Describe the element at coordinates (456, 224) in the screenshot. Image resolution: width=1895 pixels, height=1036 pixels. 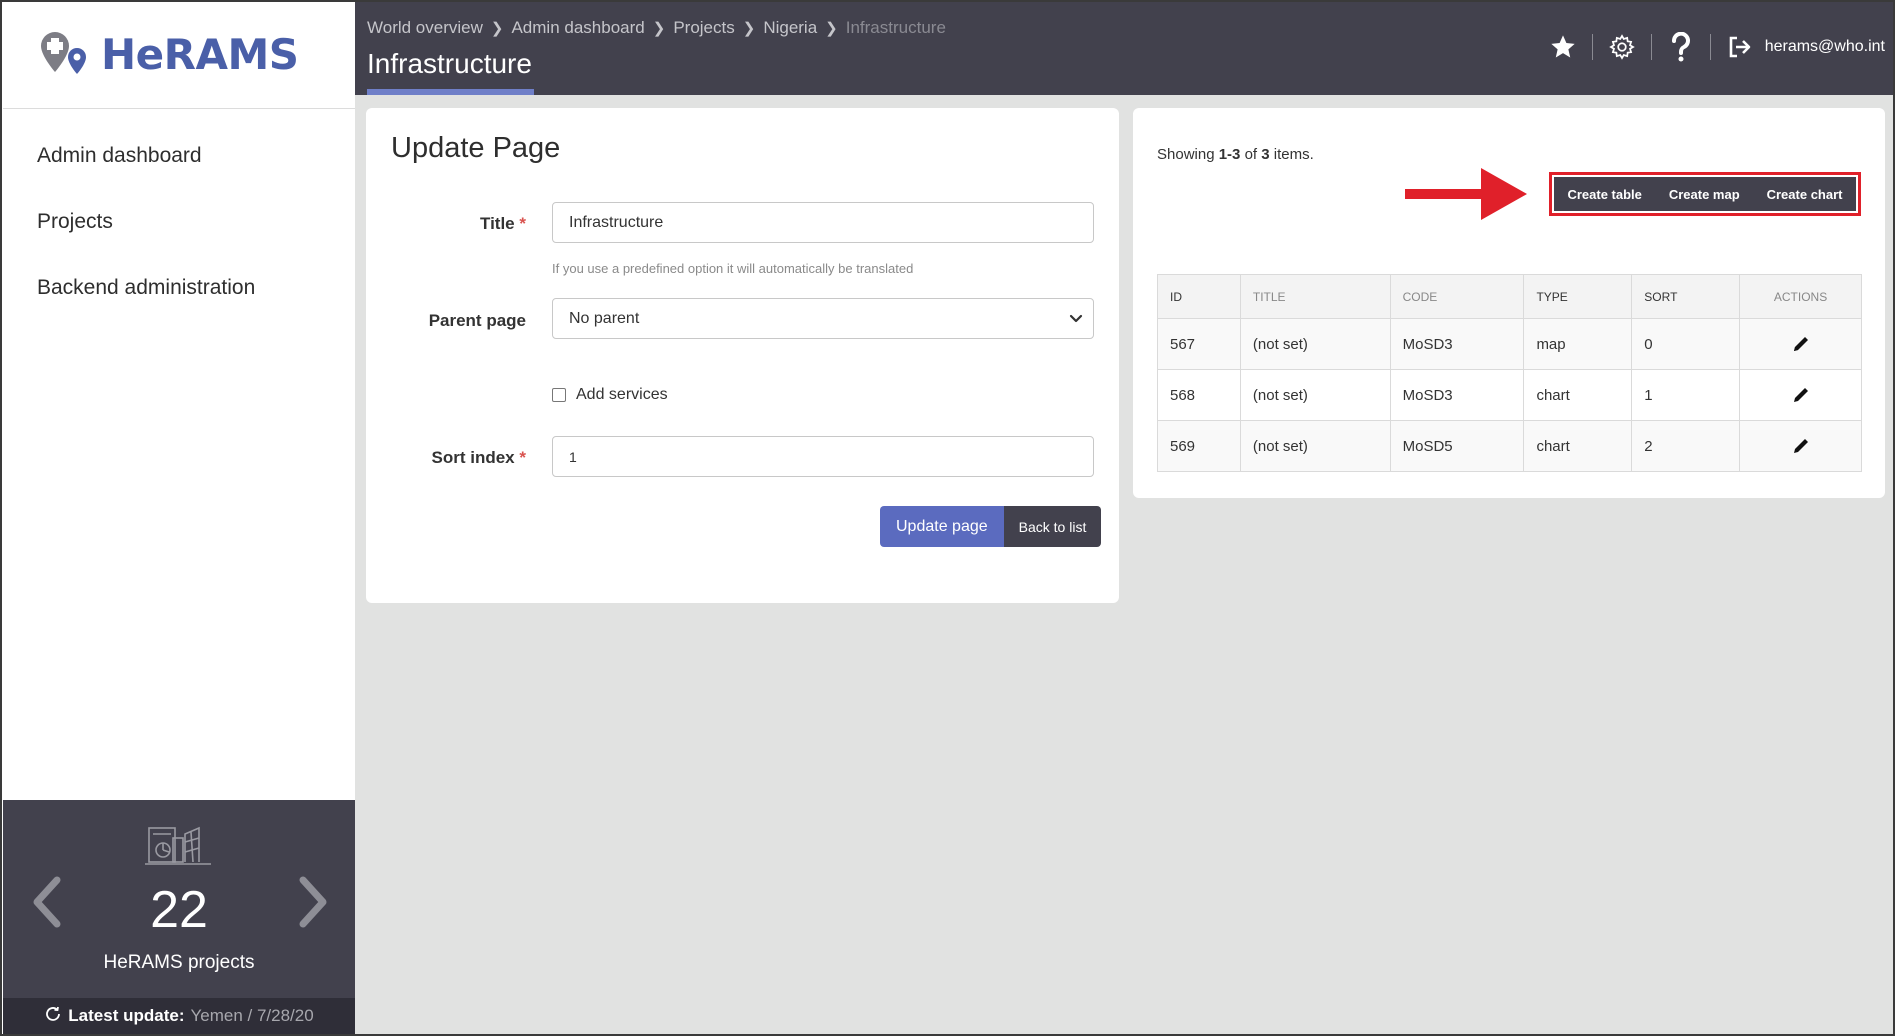
I see `title-label: Title *` at that location.